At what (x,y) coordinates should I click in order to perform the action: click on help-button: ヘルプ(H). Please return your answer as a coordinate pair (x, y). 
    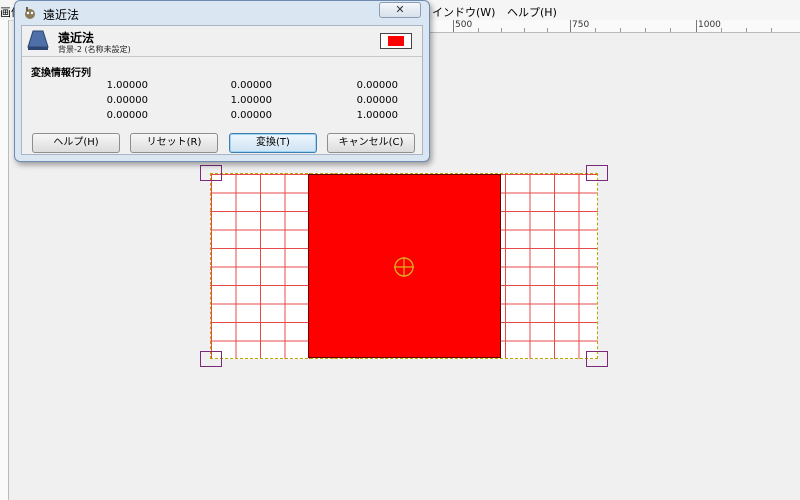
    Looking at the image, I should click on (76, 143).